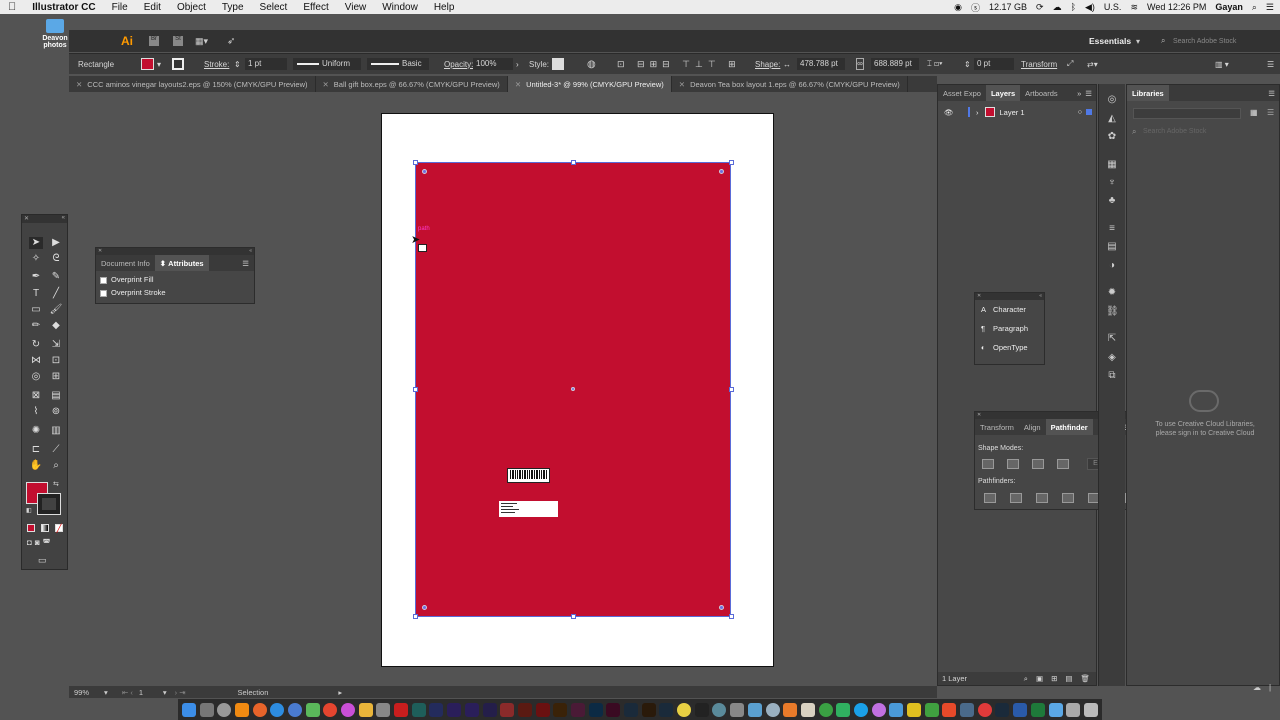 The height and width of the screenshot is (720, 1280). Describe the element at coordinates (721, 607) in the screenshot. I see `corner-widget-bottom-right` at that location.